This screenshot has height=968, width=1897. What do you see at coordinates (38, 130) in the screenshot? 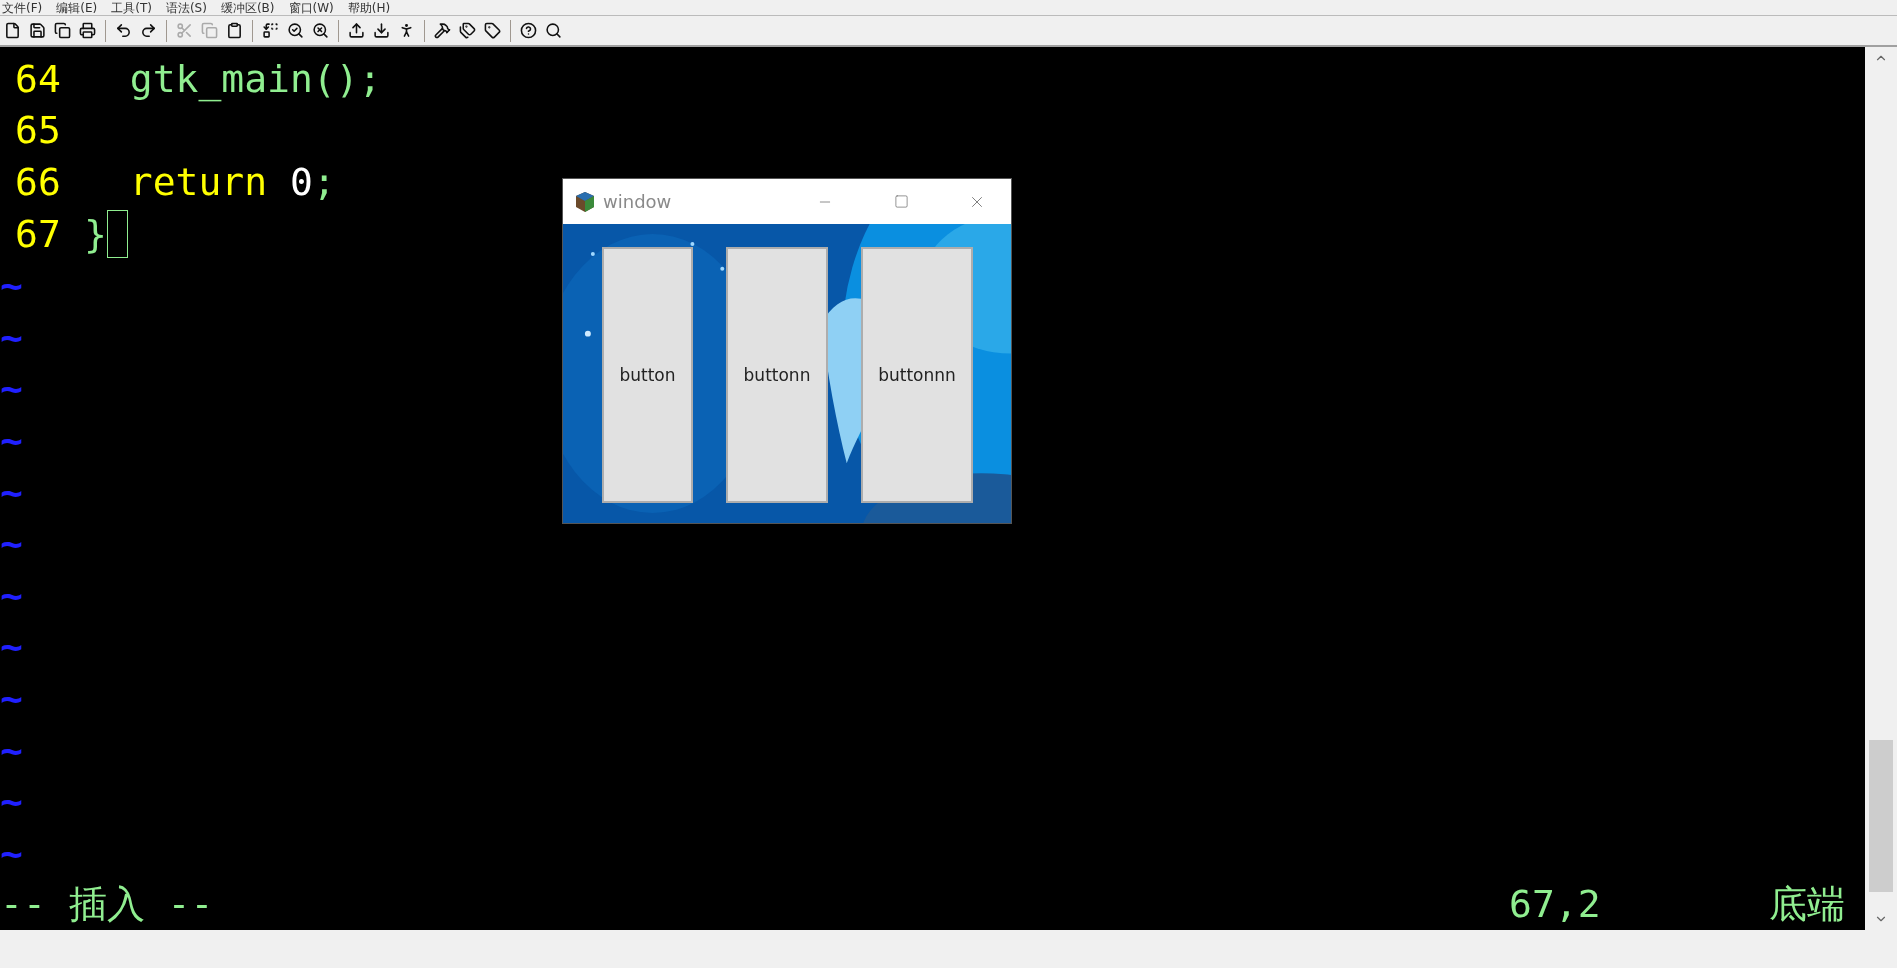
I see `line-number: 65` at bounding box center [38, 130].